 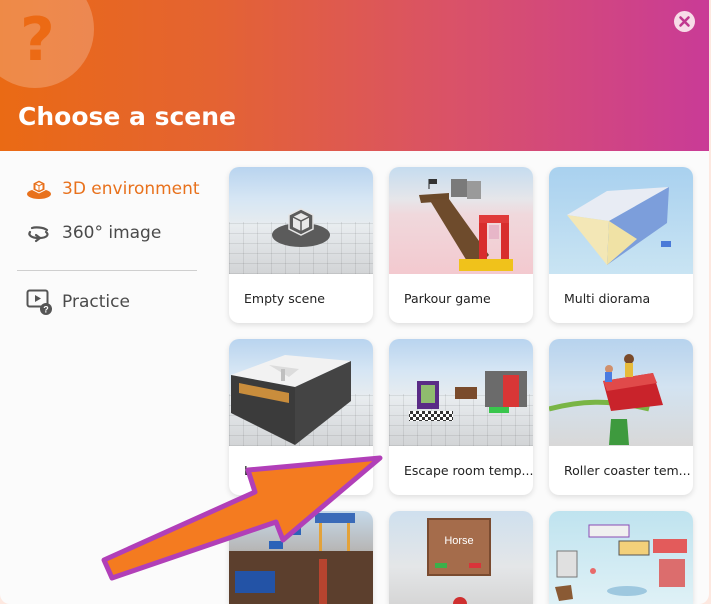 I want to click on parkour-thumbnail-art, so click(x=466, y=225).